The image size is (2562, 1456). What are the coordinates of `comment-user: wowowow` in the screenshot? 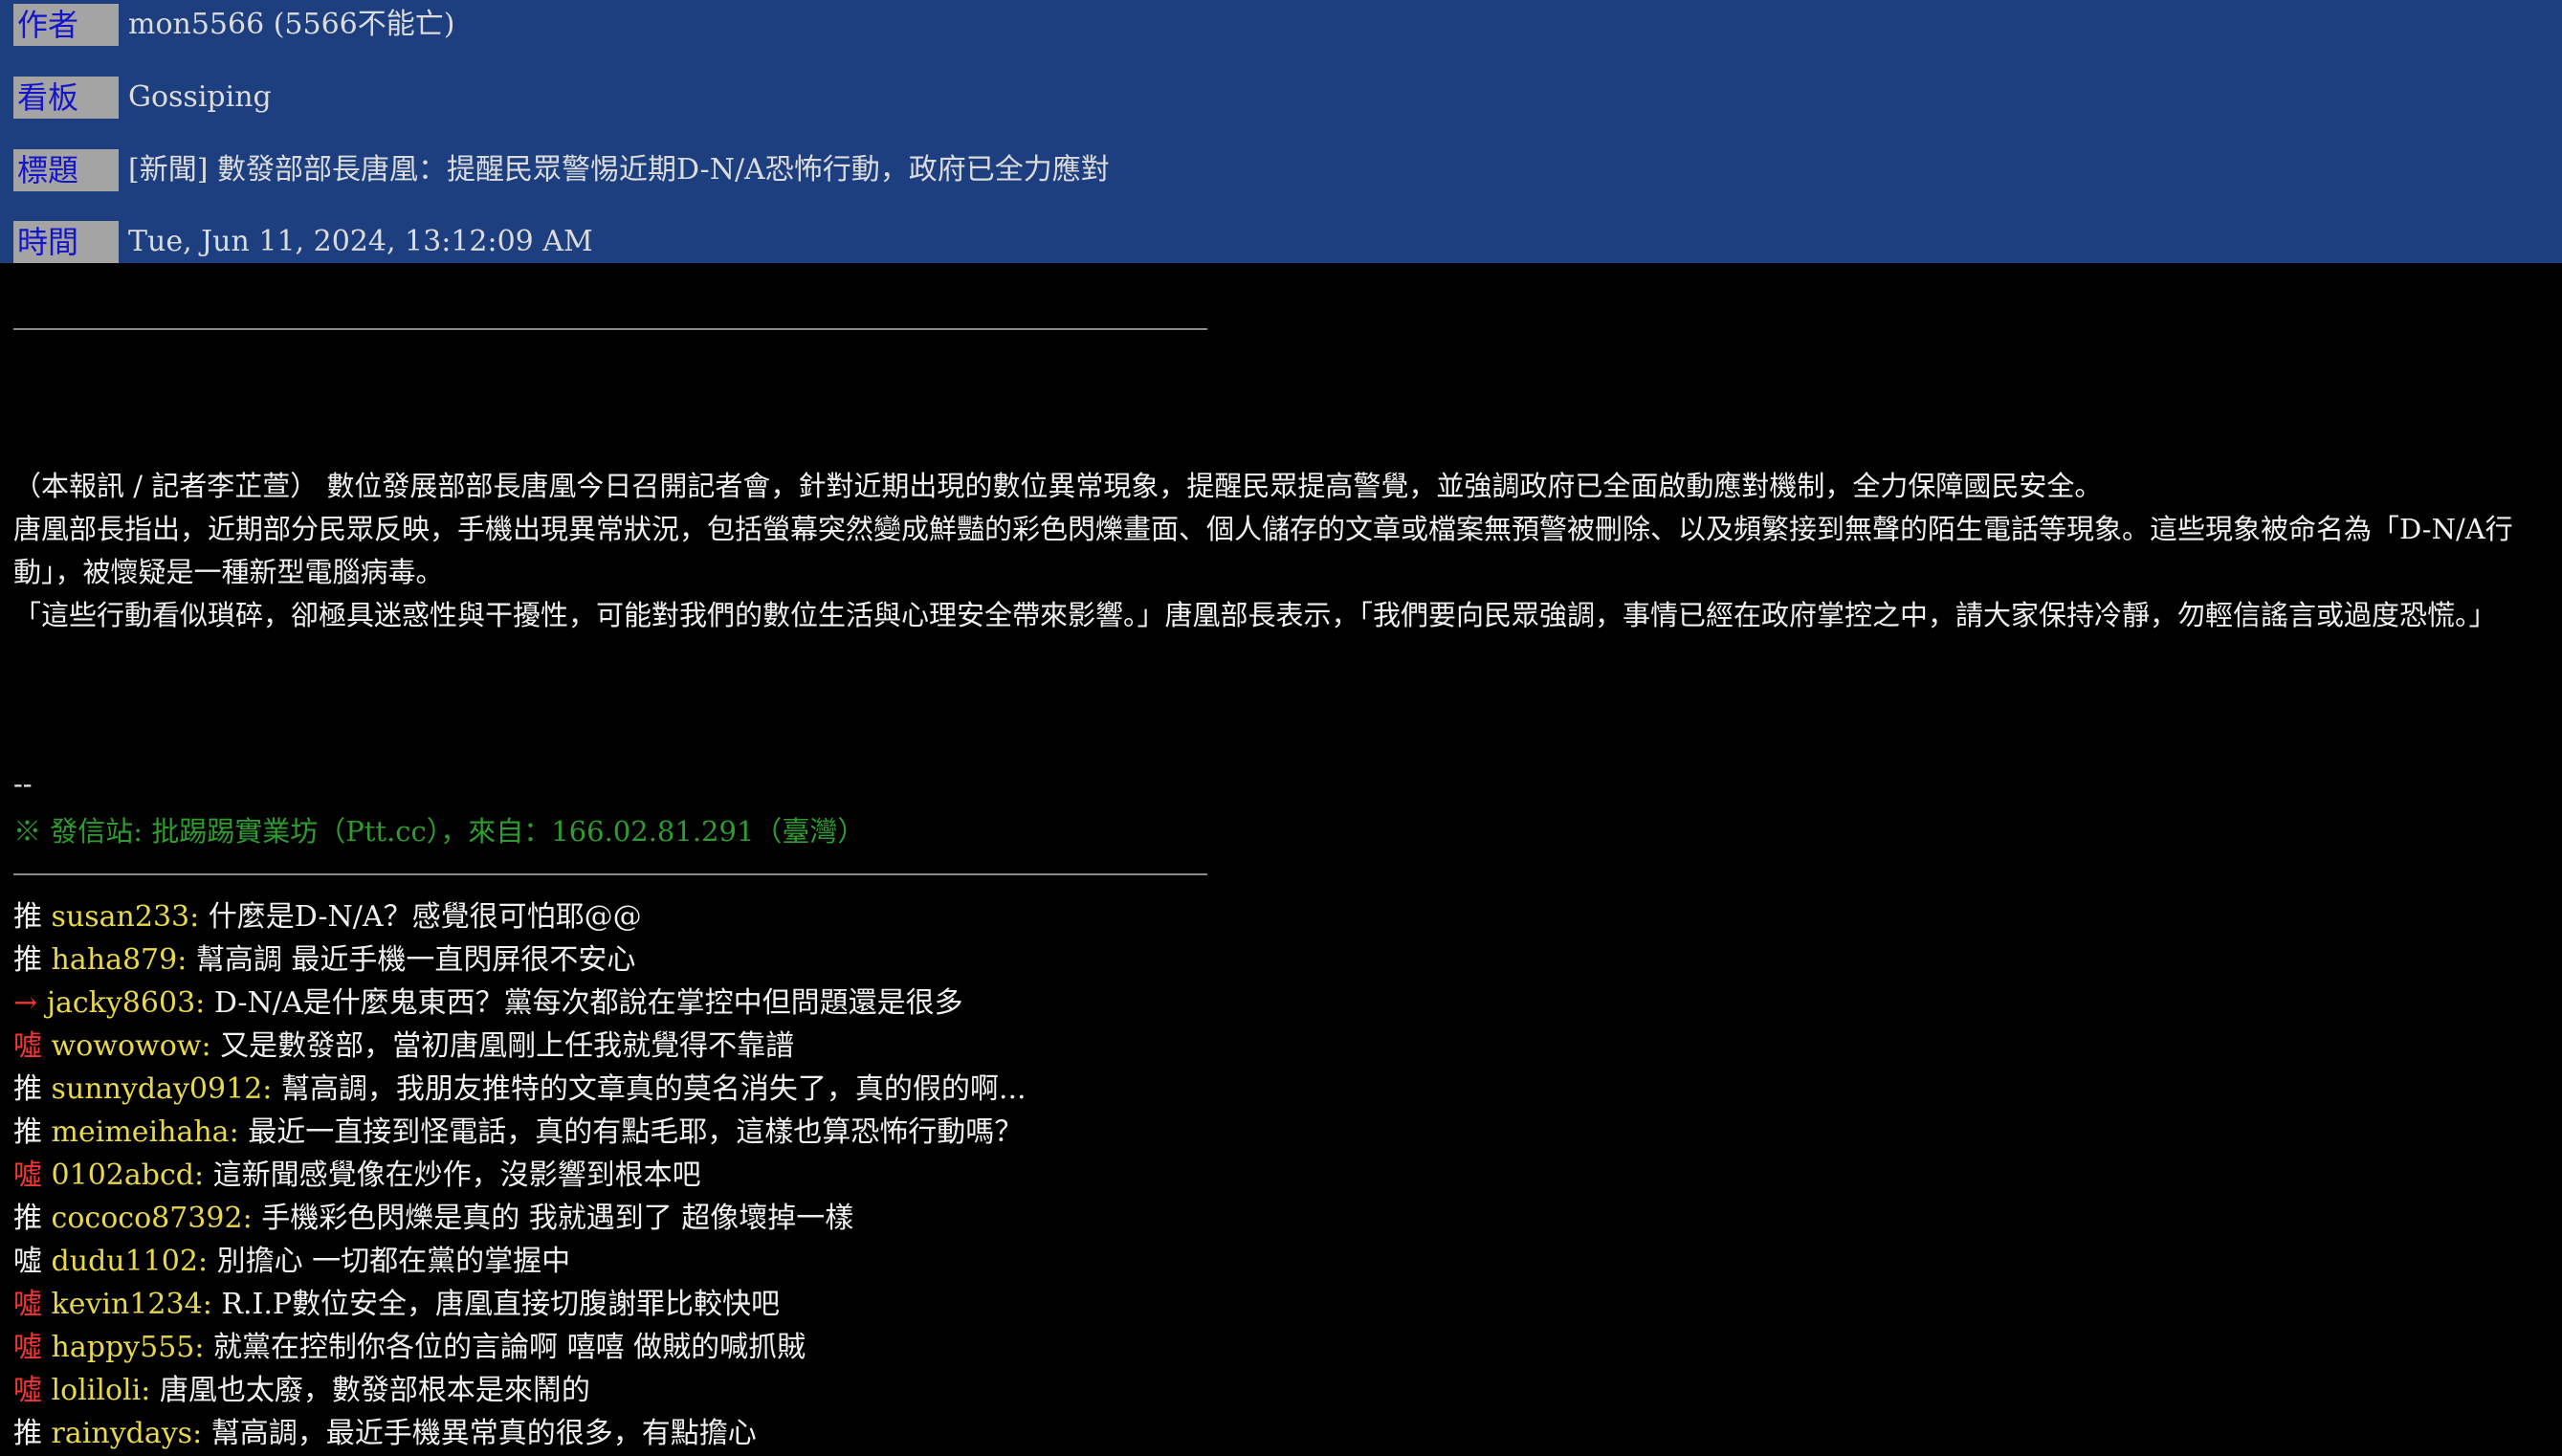 It's located at (127, 1046).